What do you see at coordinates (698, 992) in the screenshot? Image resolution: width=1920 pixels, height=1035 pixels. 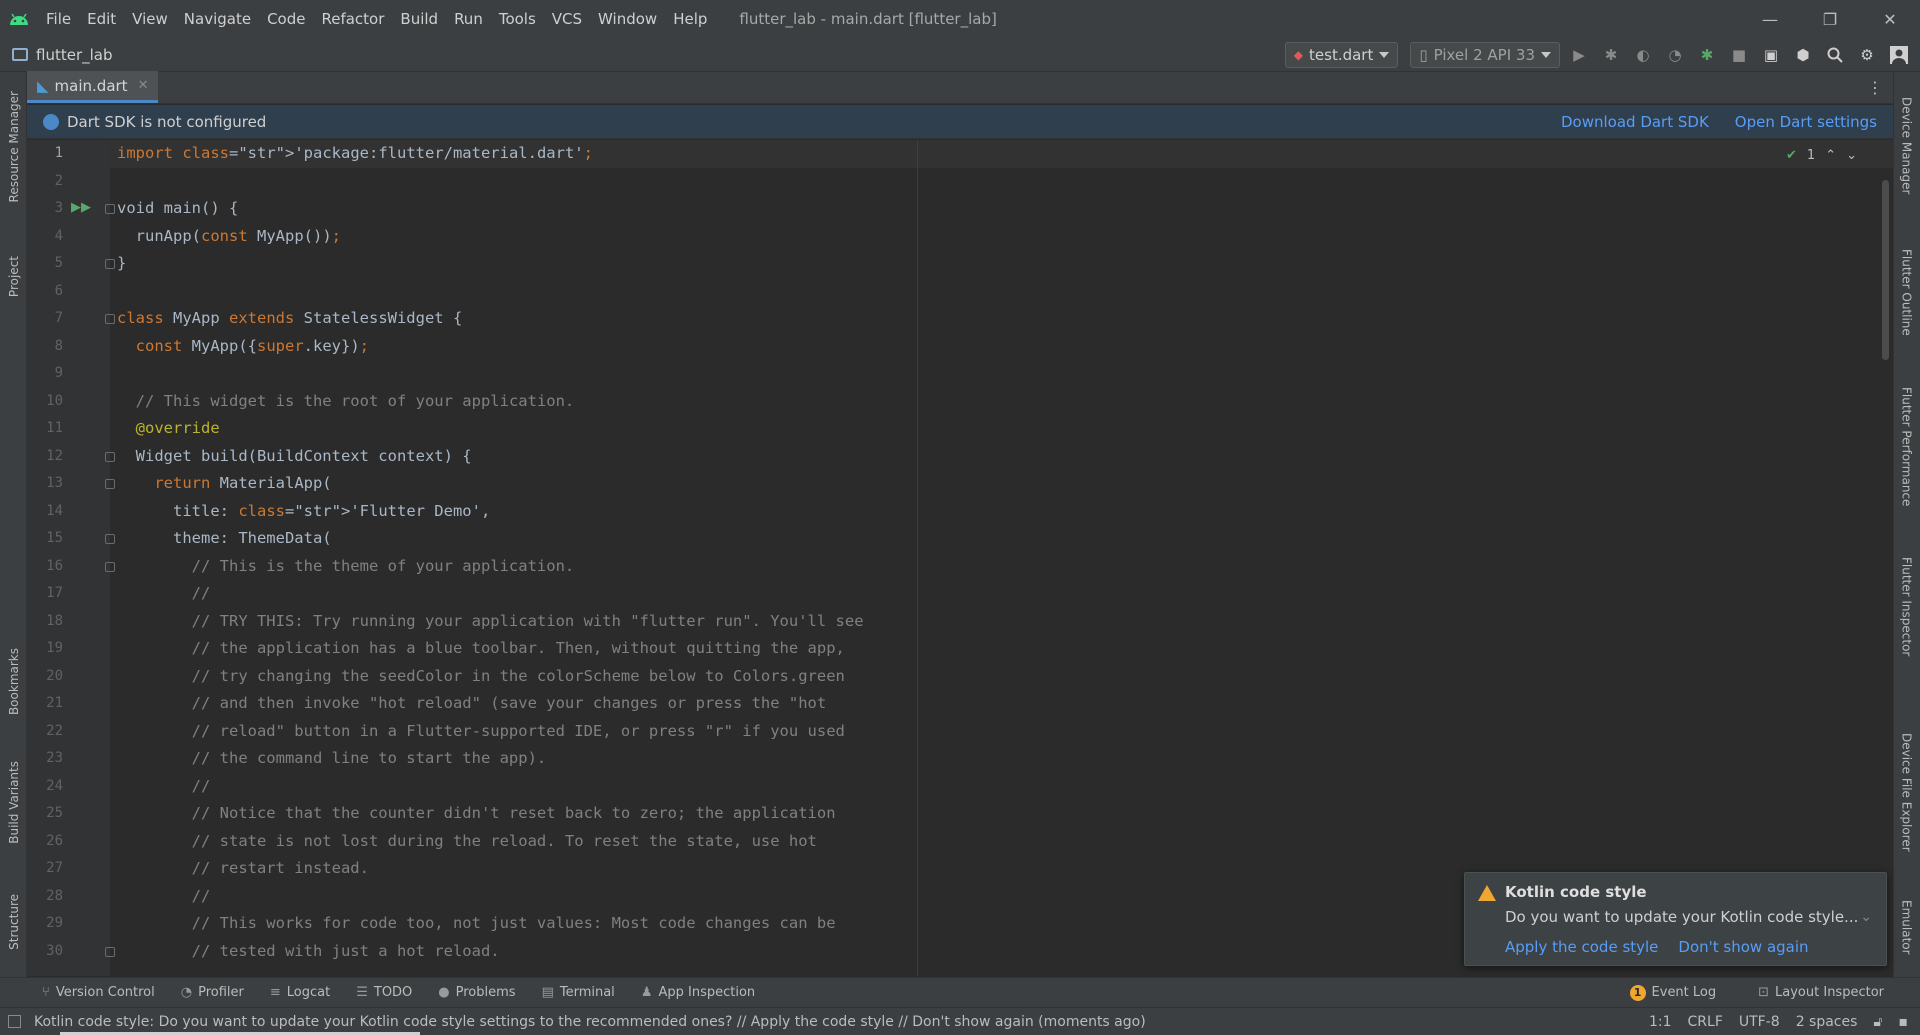 I see `app-inspection-tab: ♟ App Inspection` at bounding box center [698, 992].